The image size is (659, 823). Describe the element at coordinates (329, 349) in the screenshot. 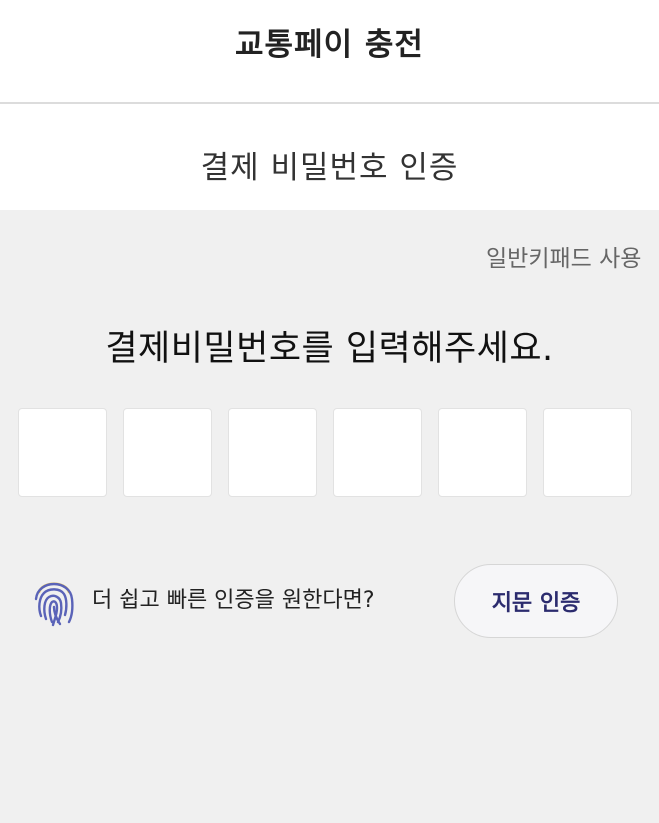

I see `password-prompt: 결제비밀번호를 입력해주세요.` at that location.